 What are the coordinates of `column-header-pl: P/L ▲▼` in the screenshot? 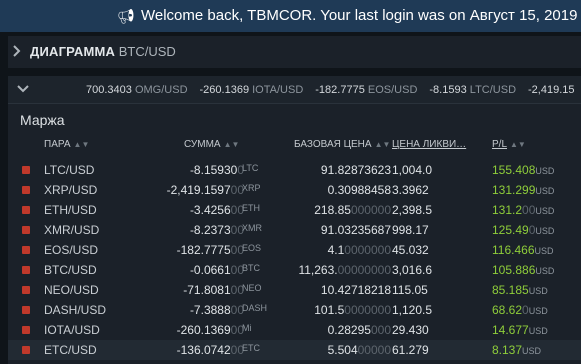 It's located at (509, 144).